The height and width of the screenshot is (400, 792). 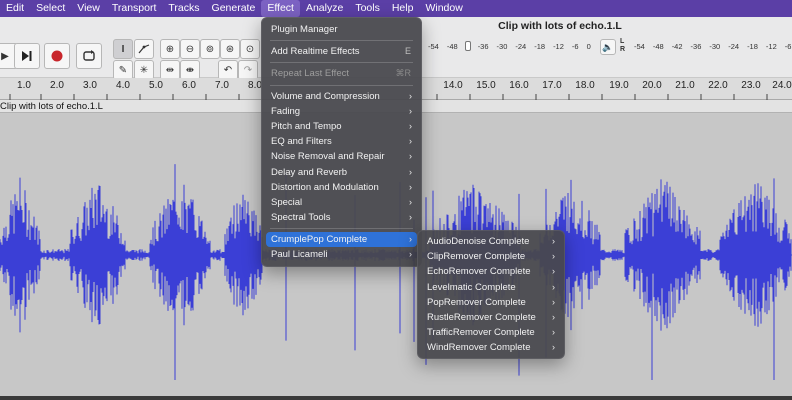 What do you see at coordinates (319, 240) in the screenshot?
I see `menu-item-label: CrumplePop Complete` at bounding box center [319, 240].